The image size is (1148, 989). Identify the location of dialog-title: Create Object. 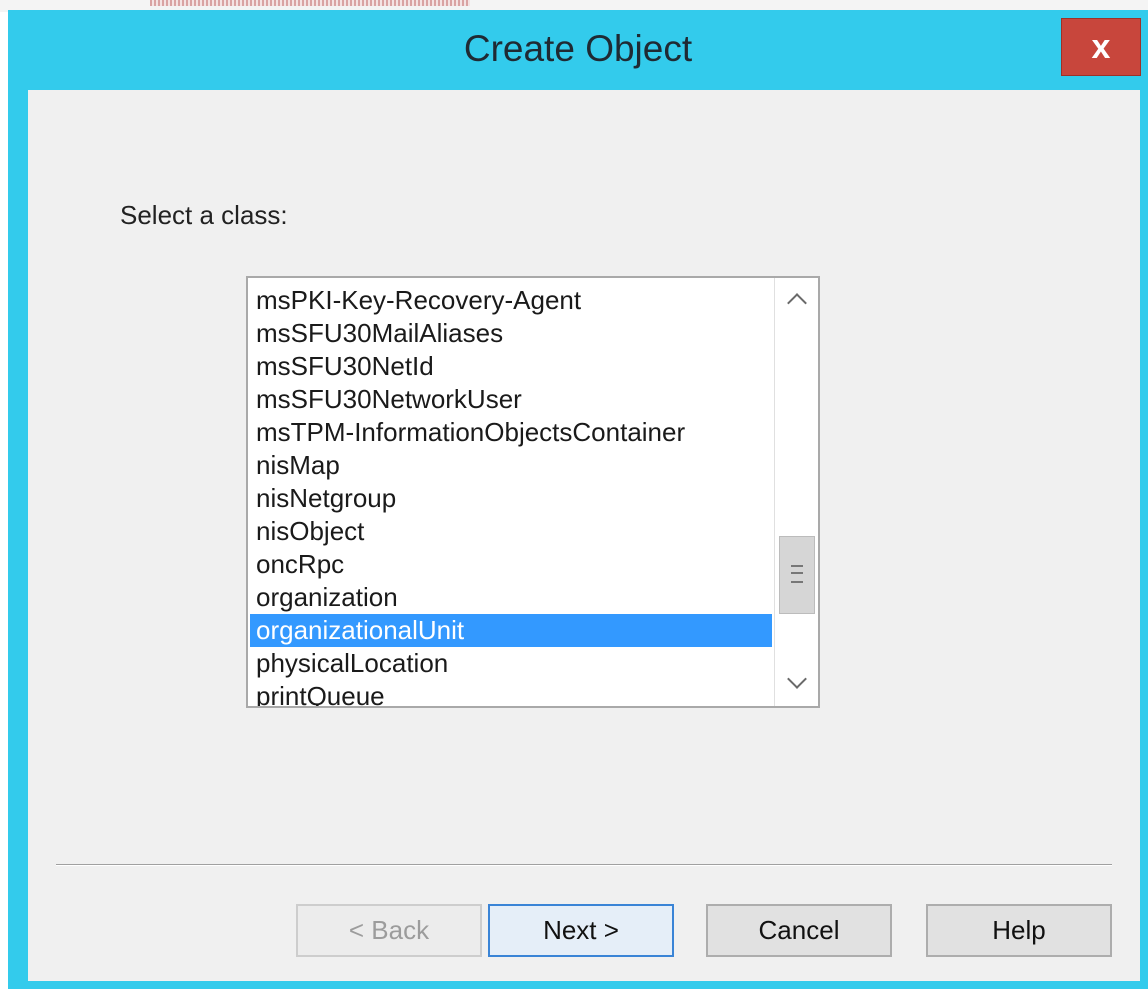
(578, 48).